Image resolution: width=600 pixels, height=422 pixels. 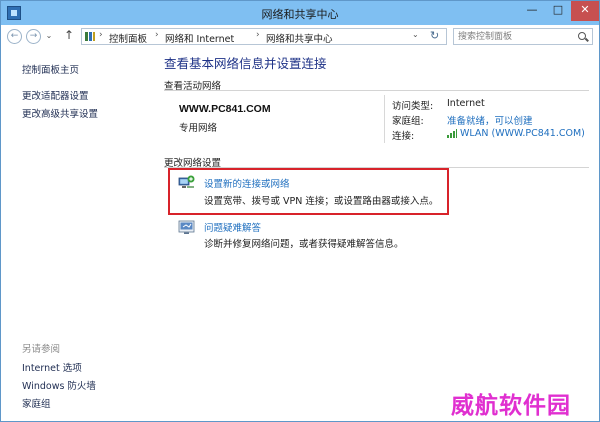 What do you see at coordinates (376, 90) in the screenshot?
I see `section-divider` at bounding box center [376, 90].